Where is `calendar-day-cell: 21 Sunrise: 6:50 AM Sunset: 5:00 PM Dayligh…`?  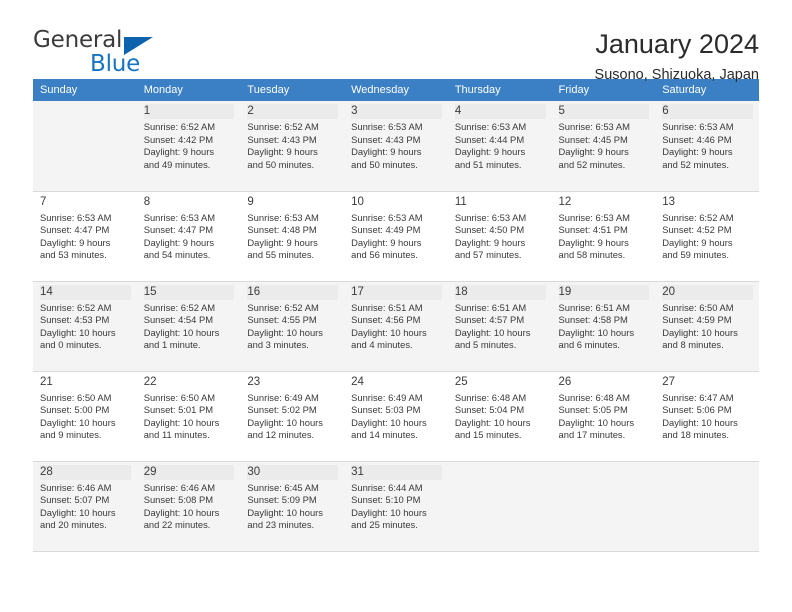 calendar-day-cell: 21 Sunrise: 6:50 AM Sunset: 5:00 PM Dayligh… is located at coordinates (85, 416).